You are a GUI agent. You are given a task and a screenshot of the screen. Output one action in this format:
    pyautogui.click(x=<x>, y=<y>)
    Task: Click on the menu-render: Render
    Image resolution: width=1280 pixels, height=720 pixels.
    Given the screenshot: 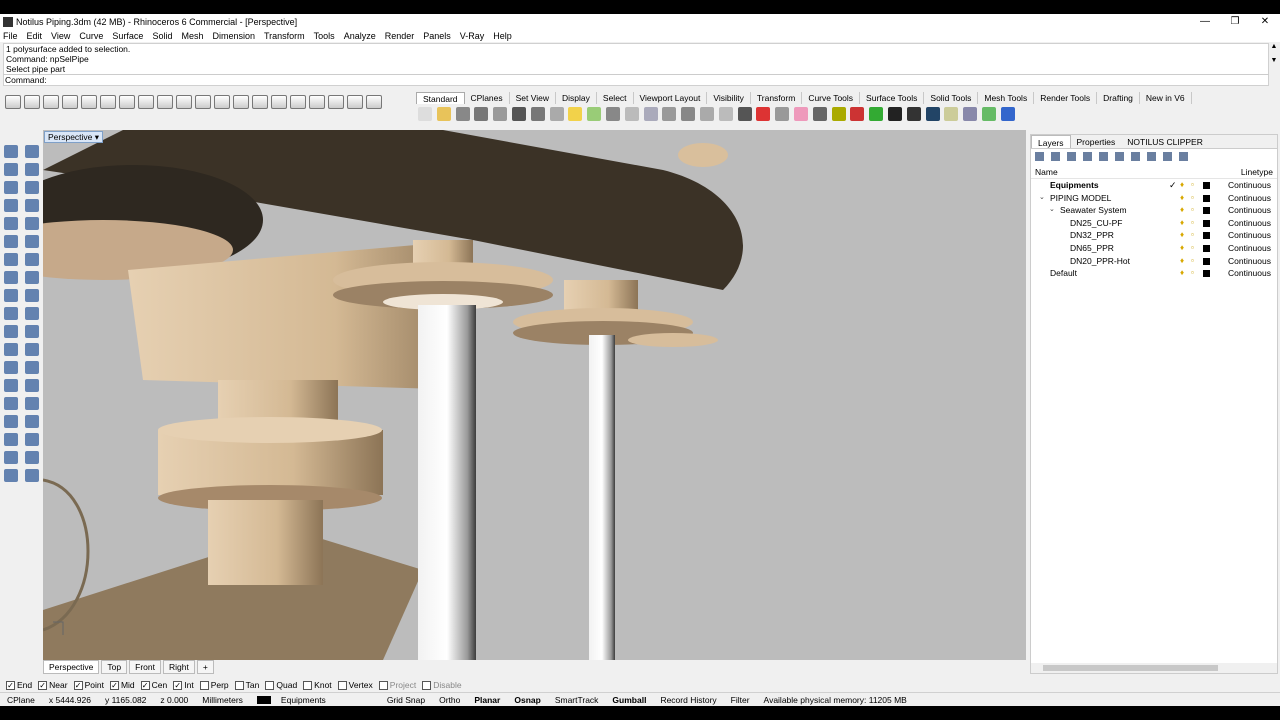 What is the action you would take?
    pyautogui.click(x=400, y=36)
    